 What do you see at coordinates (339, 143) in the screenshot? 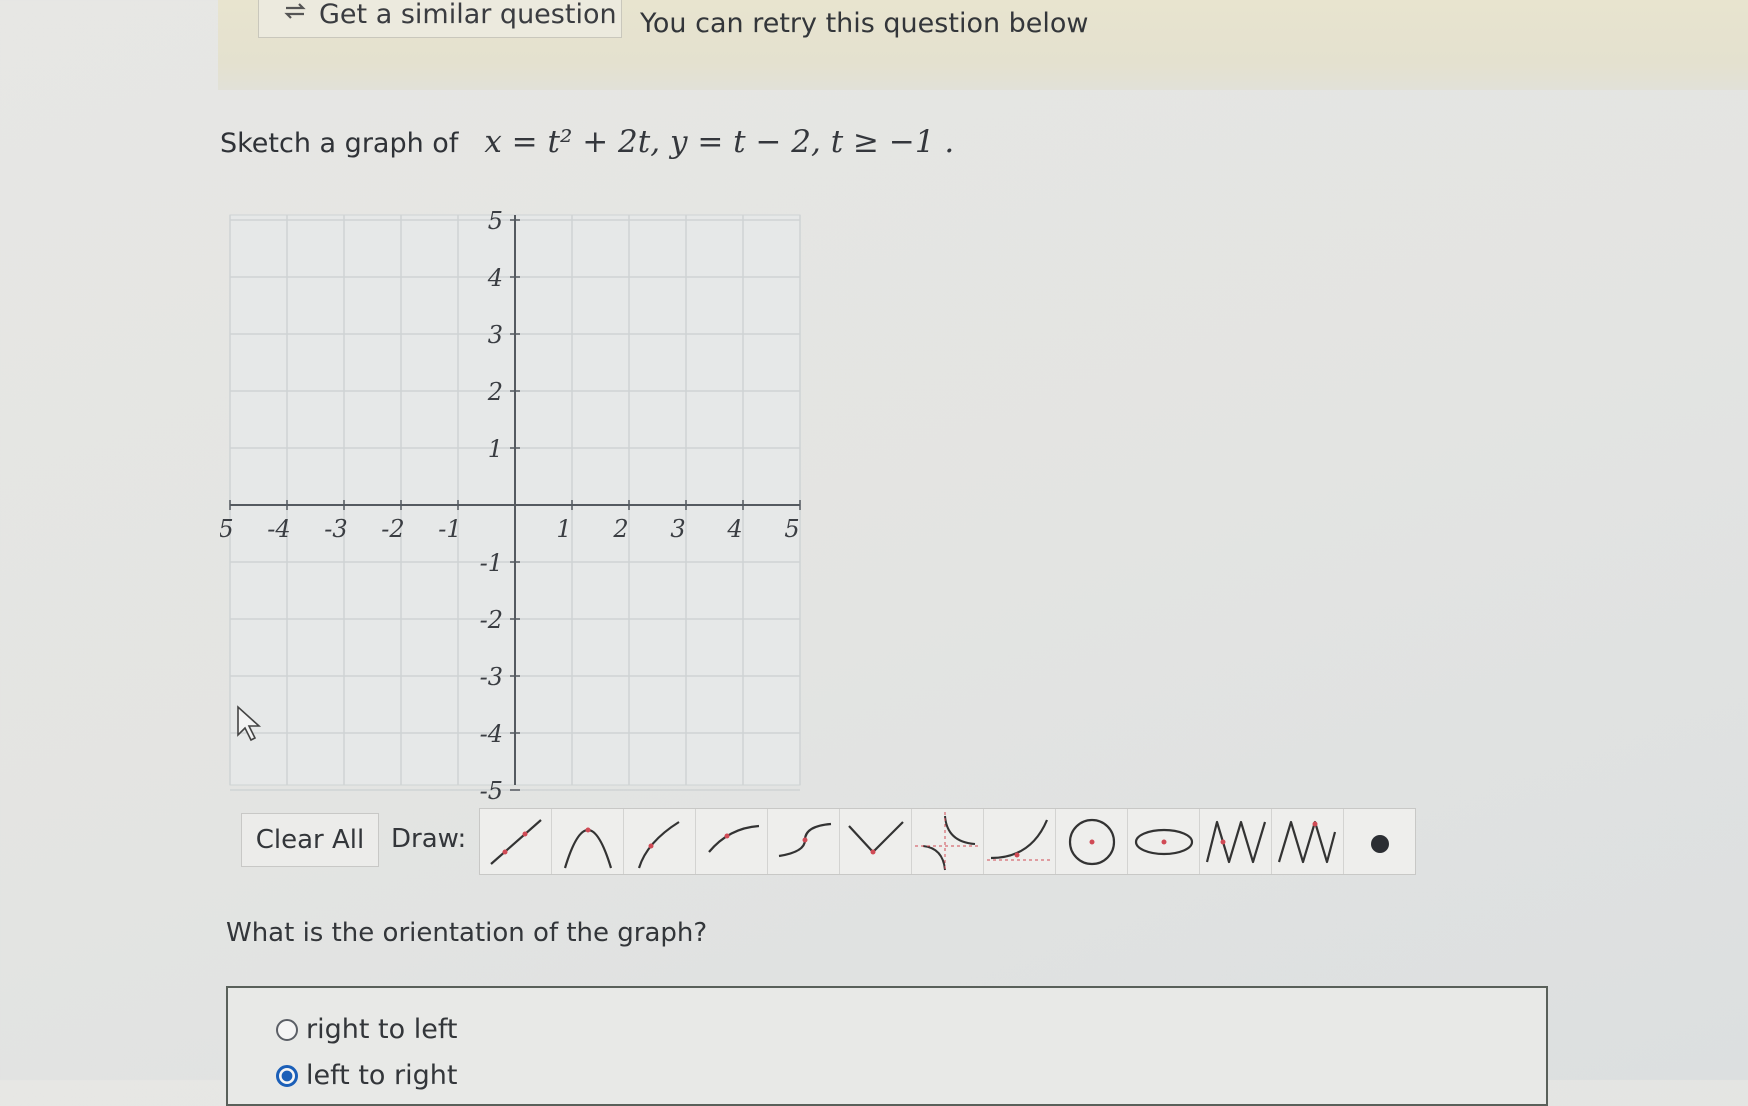
I see `prompt-lead: Sketch a graph of` at bounding box center [339, 143].